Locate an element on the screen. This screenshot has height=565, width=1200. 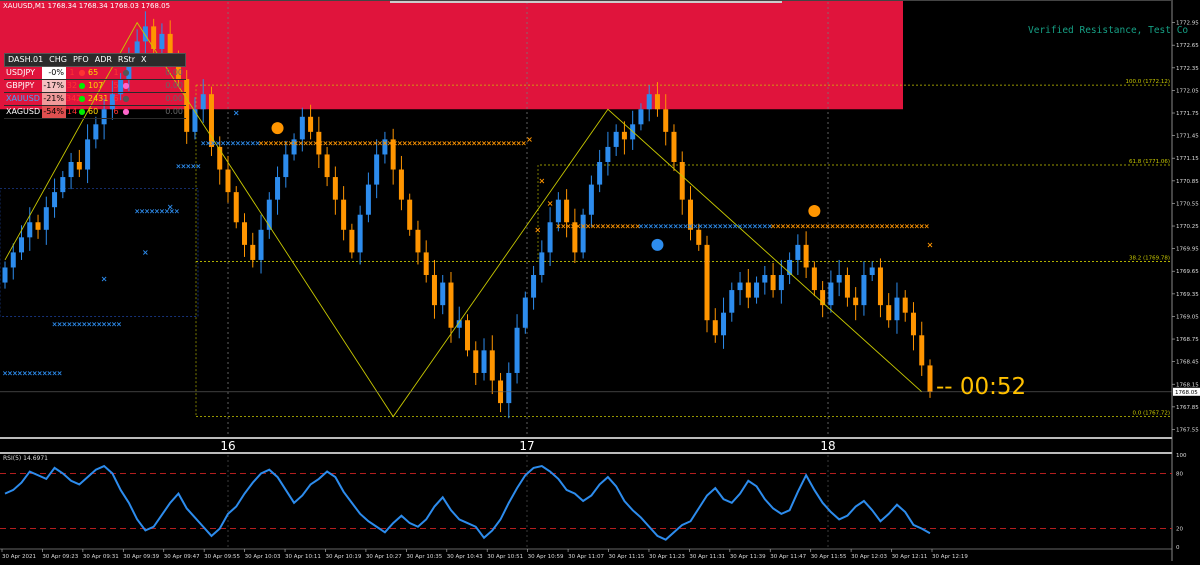
dashboard-row-xauusd: XAUUSD -21% 342 ● 2431 6 ● 0.00 is located at coordinates (95, 99).